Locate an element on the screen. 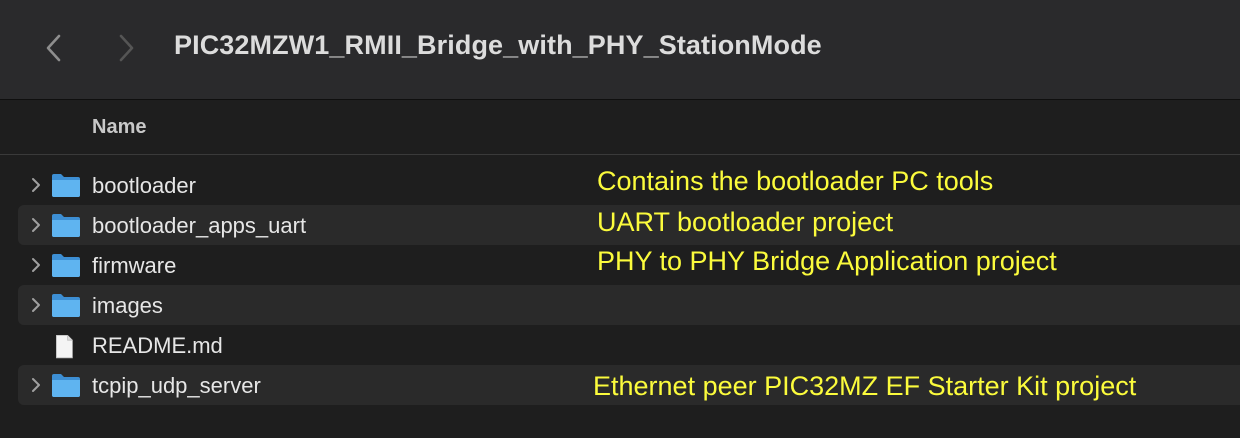 Image resolution: width=1240 pixels, height=438 pixels. document-icon is located at coordinates (64, 347).